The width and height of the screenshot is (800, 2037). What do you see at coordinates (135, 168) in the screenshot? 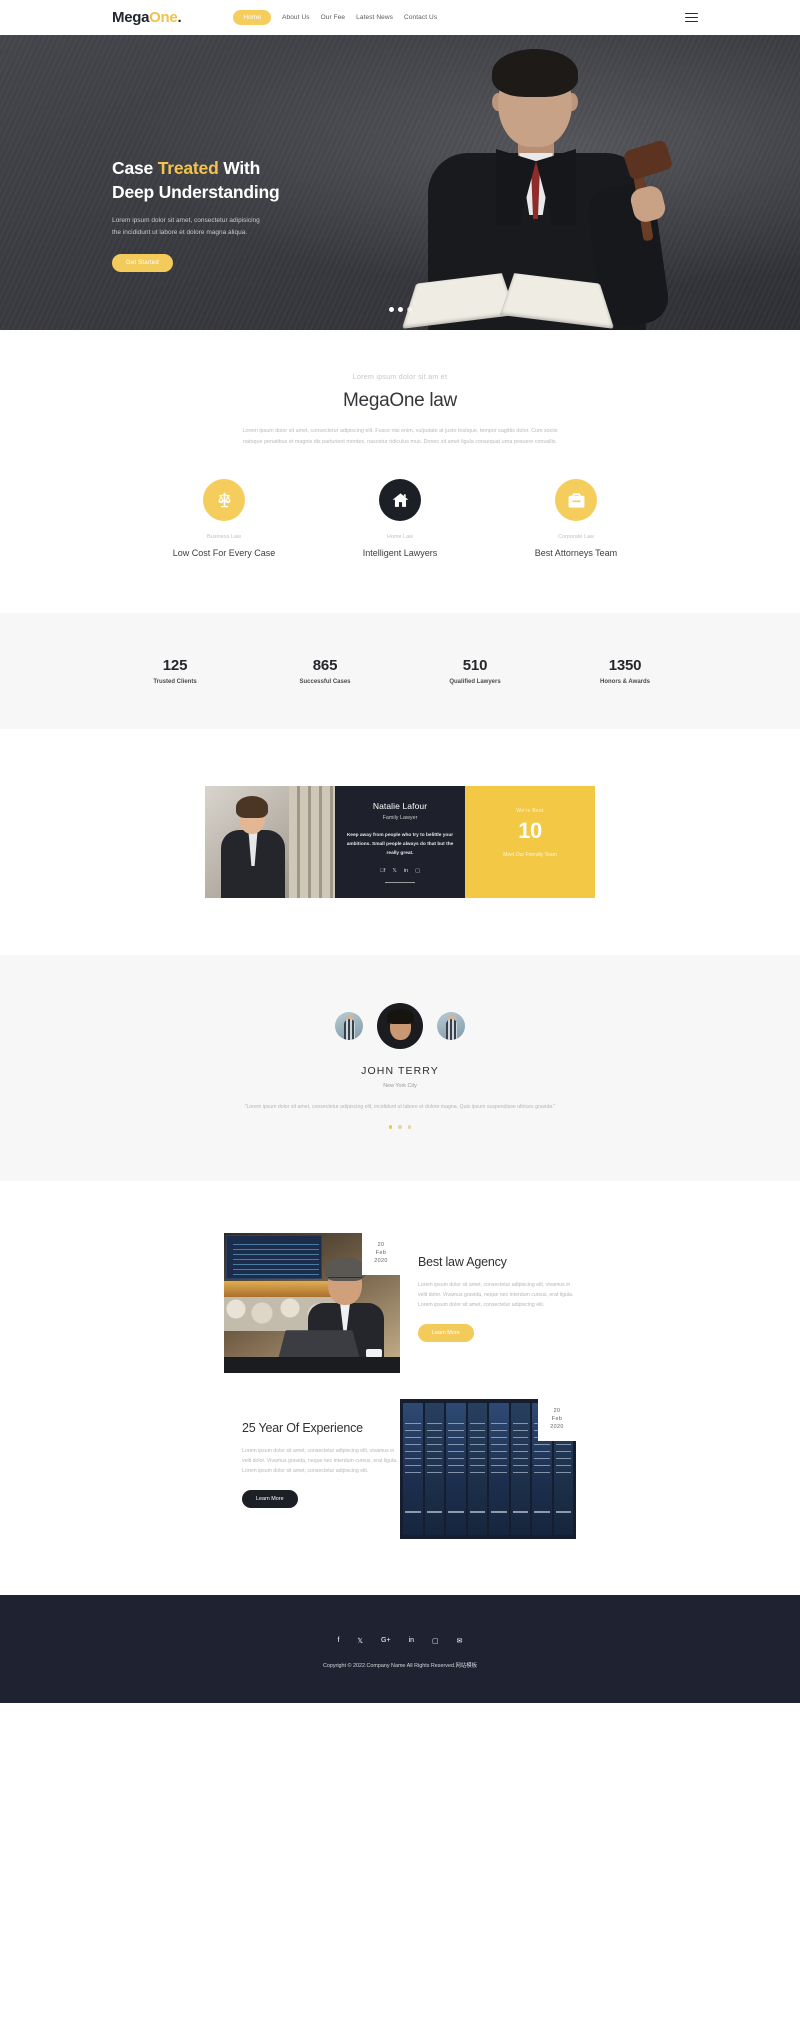
I see `hero-title-part-1: Case` at bounding box center [135, 168].